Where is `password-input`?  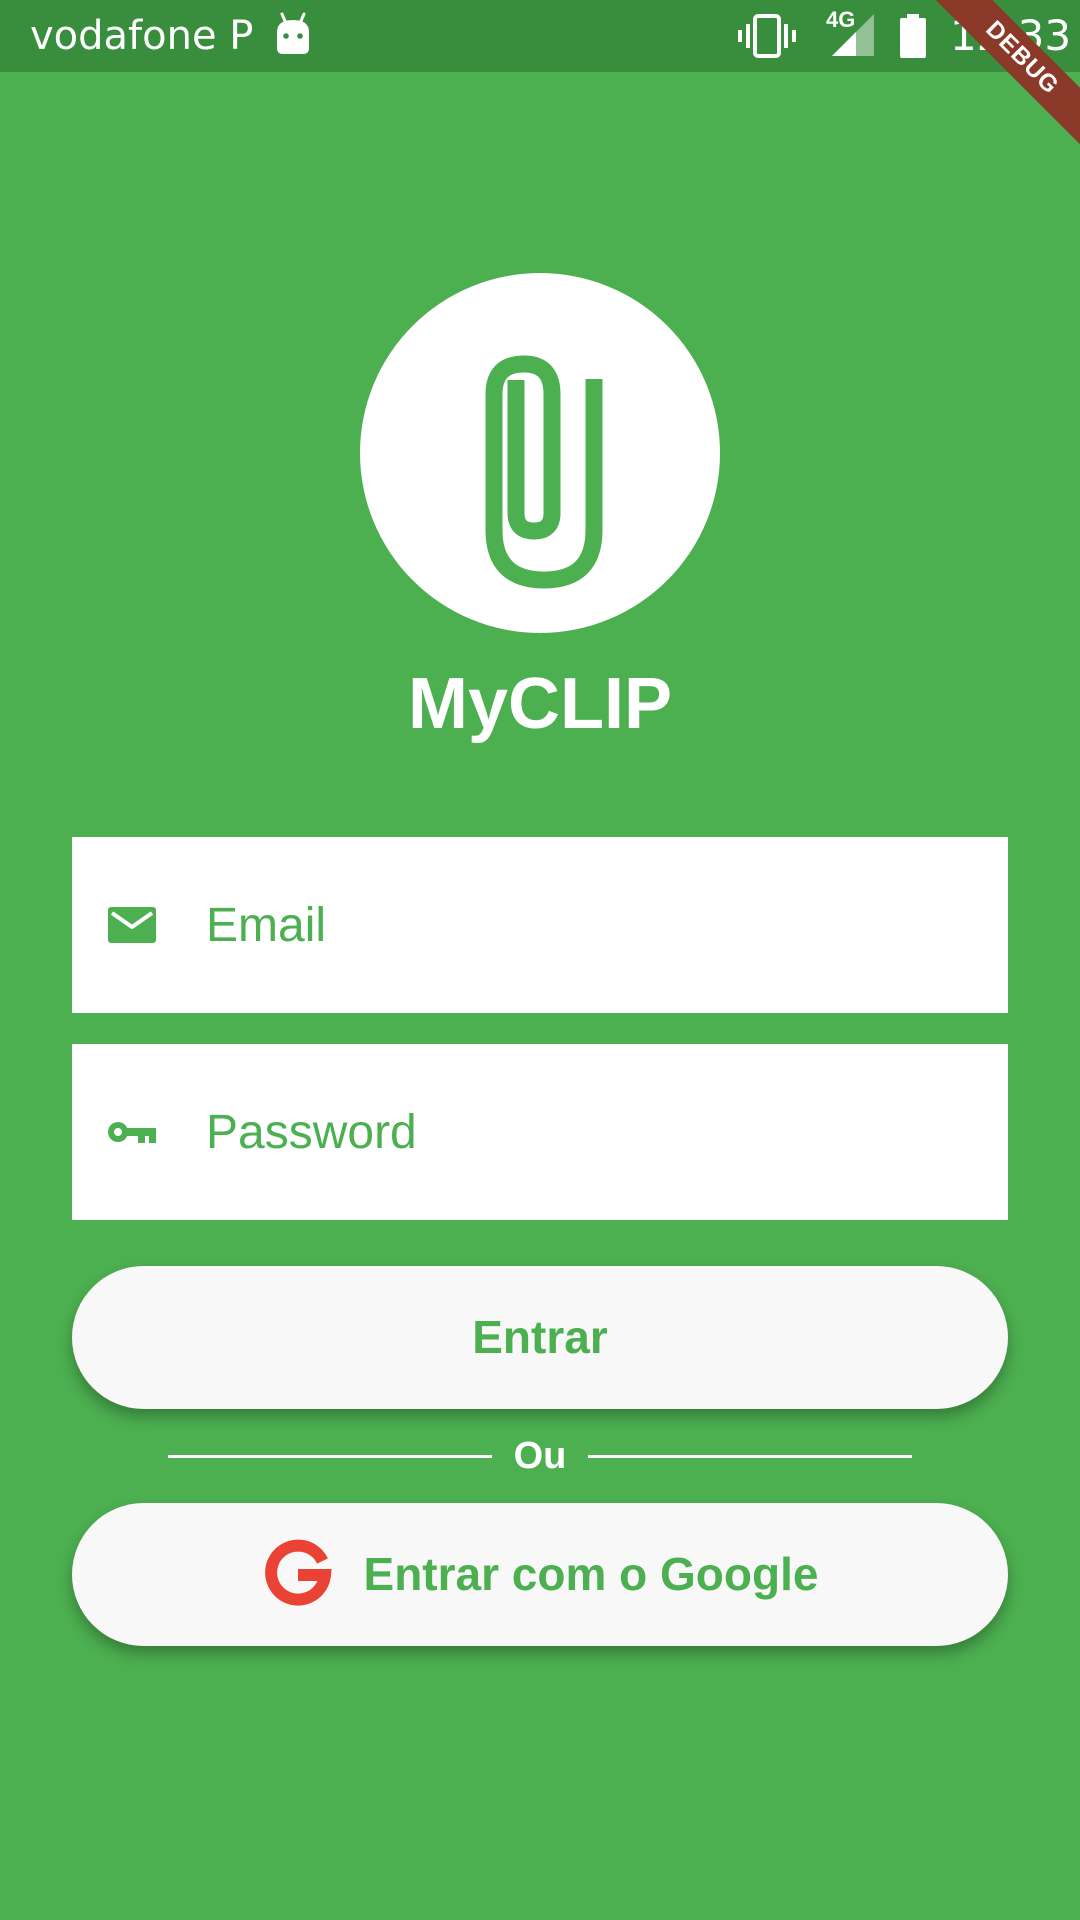 password-input is located at coordinates (584, 1132).